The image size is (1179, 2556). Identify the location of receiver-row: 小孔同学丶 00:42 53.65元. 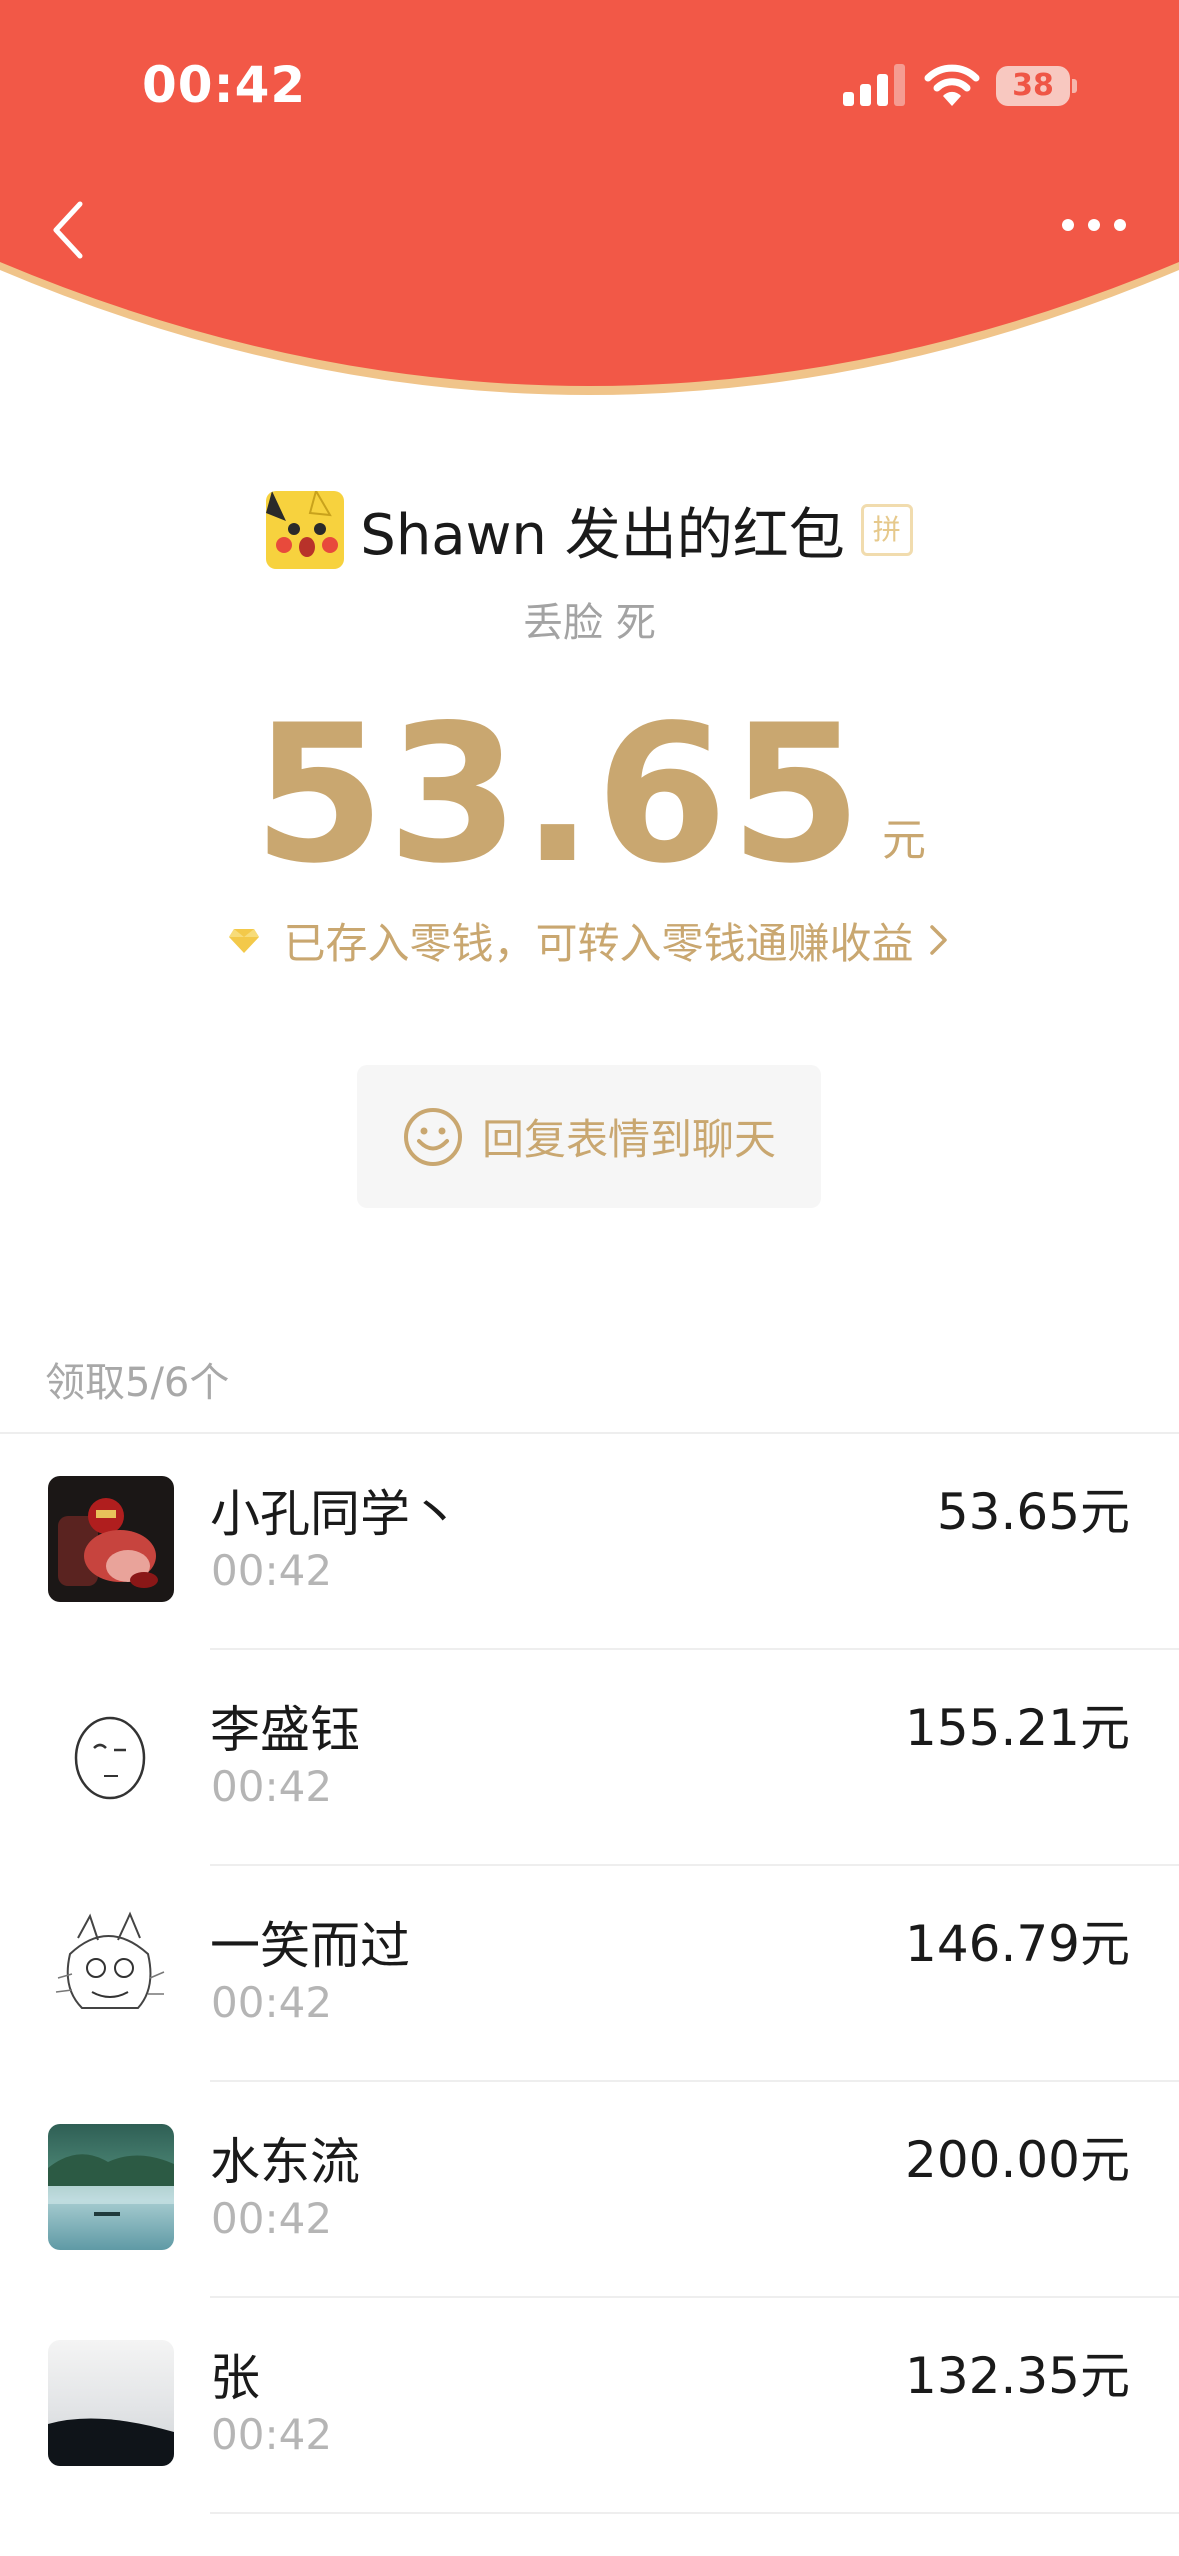
(589, 1542).